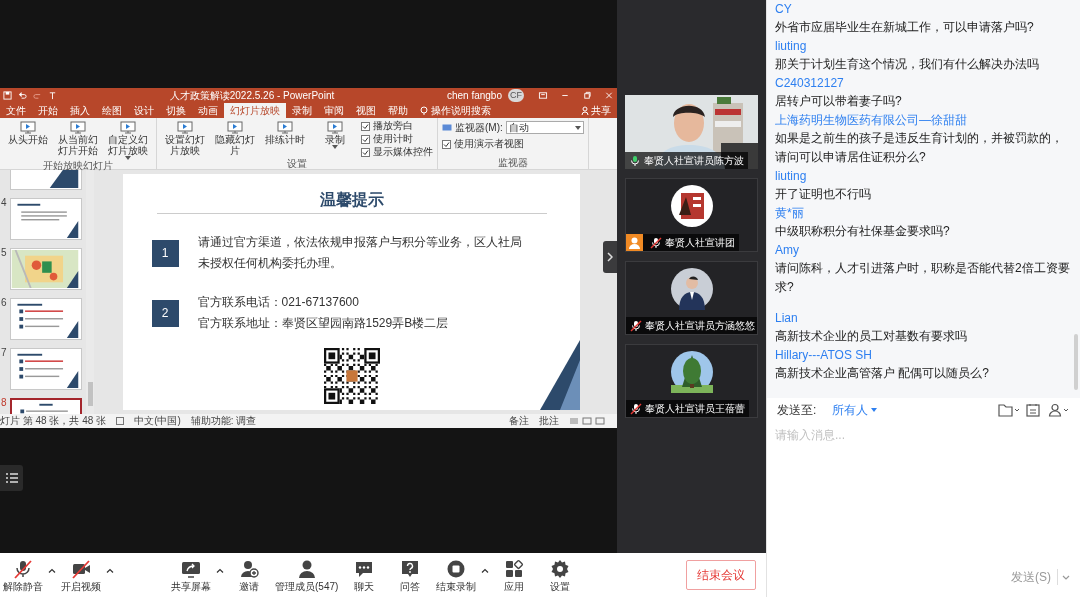 The image size is (1080, 597). Describe the element at coordinates (323, 323) in the screenshot. I see `slide-text: 官方联系地址：奉贤区望园南路1529弄B楼二层` at that location.